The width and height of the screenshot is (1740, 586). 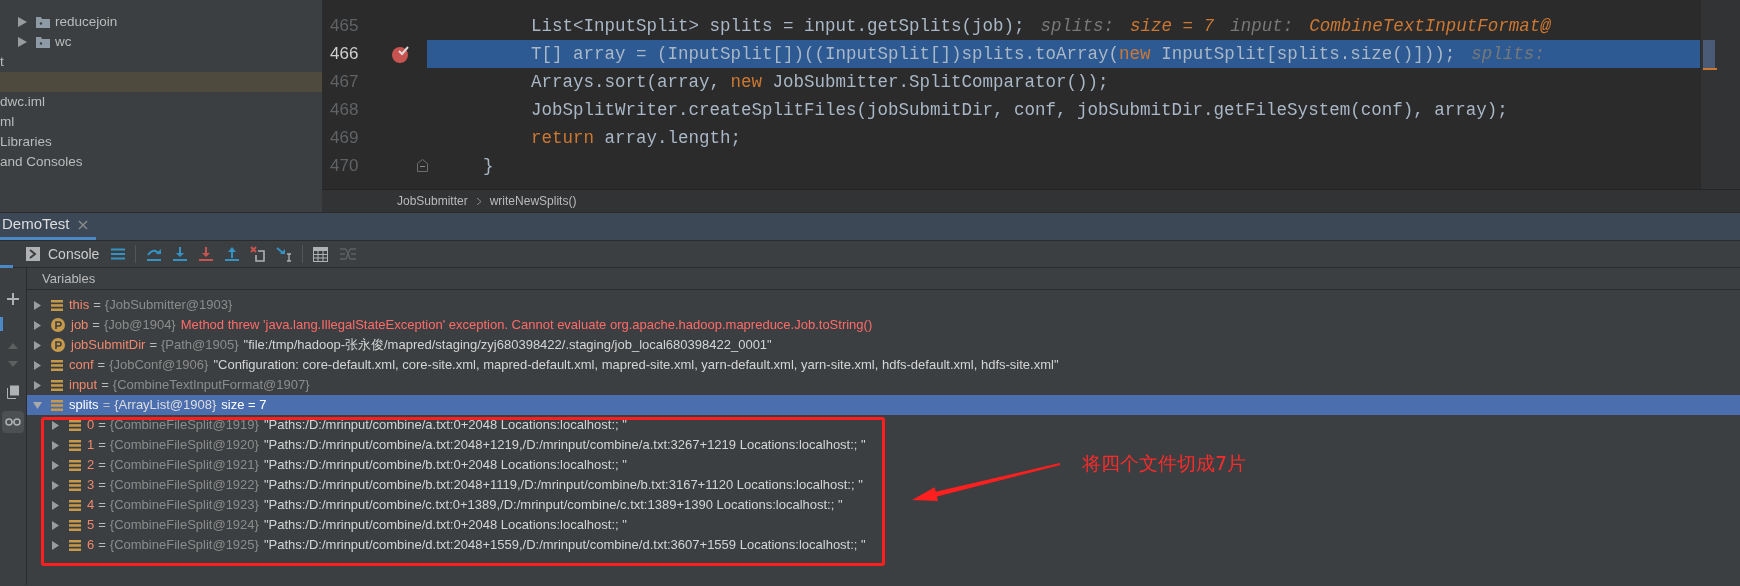 What do you see at coordinates (91, 525) in the screenshot?
I see `variable-name: 5` at bounding box center [91, 525].